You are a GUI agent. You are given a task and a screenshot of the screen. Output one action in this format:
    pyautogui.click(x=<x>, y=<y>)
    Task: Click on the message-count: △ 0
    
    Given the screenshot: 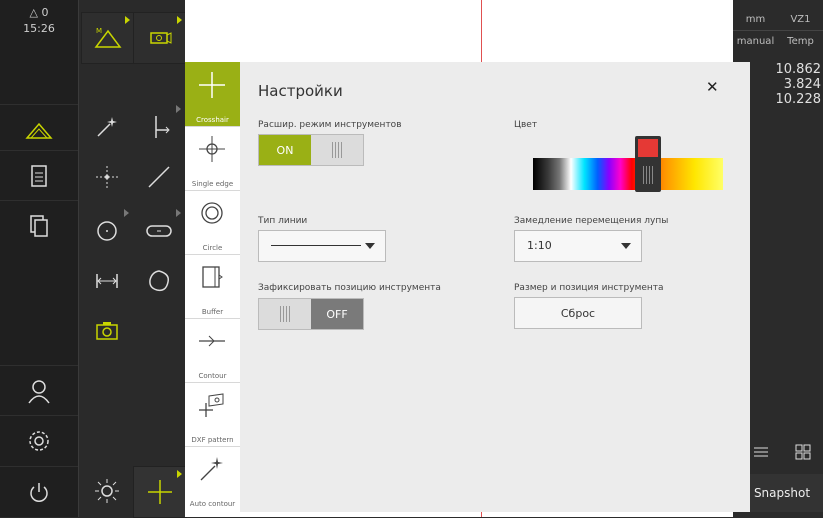 What is the action you would take?
    pyautogui.click(x=39, y=12)
    